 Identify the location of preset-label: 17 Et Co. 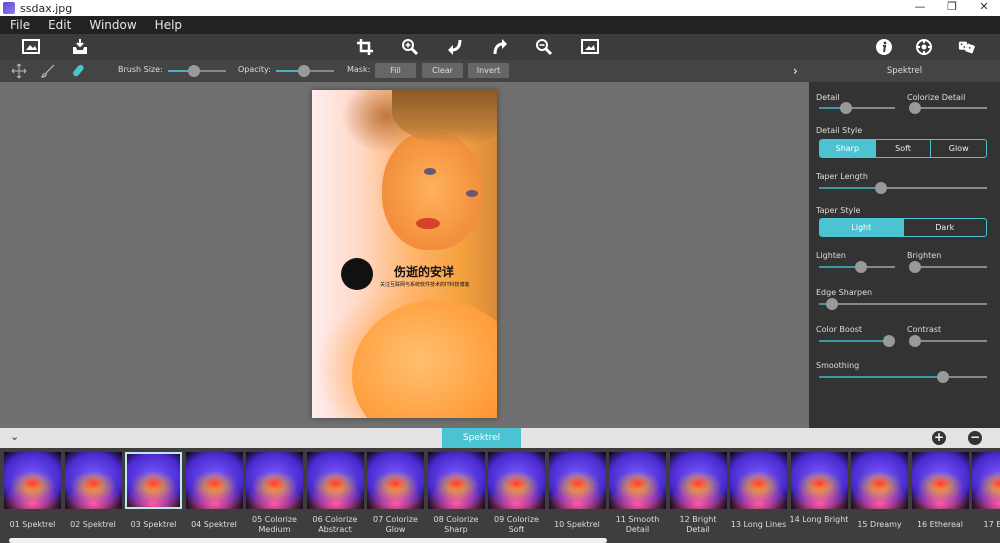
(991, 524).